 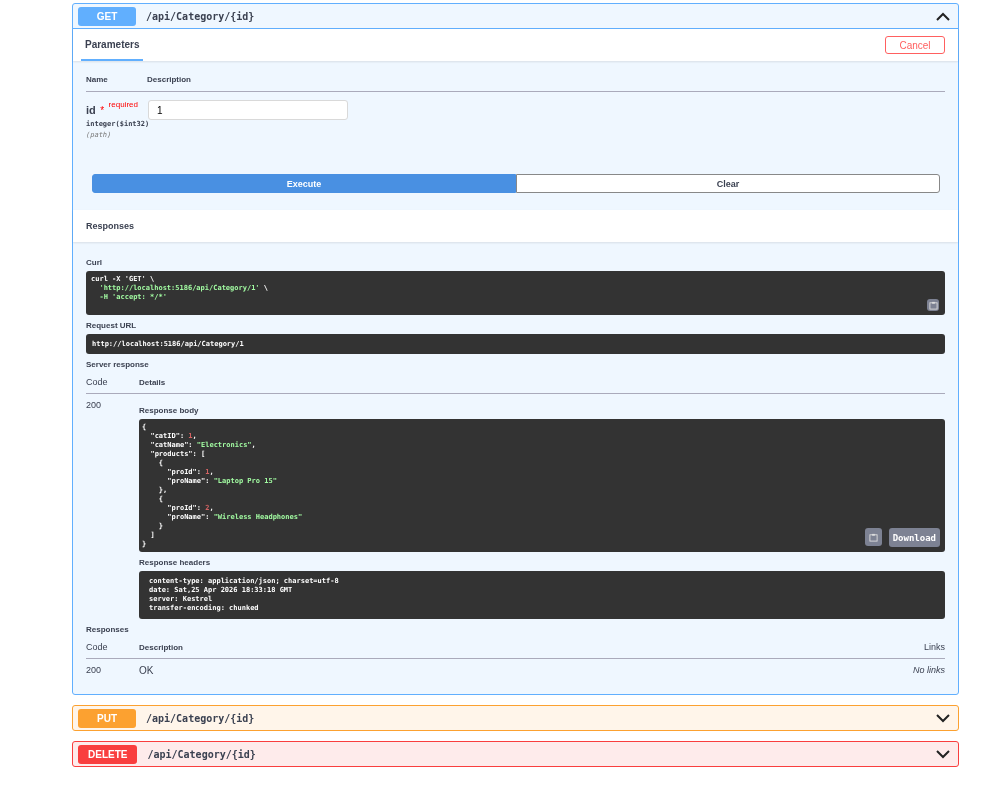 I want to click on parameters-tab: Parameters, so click(x=112, y=45).